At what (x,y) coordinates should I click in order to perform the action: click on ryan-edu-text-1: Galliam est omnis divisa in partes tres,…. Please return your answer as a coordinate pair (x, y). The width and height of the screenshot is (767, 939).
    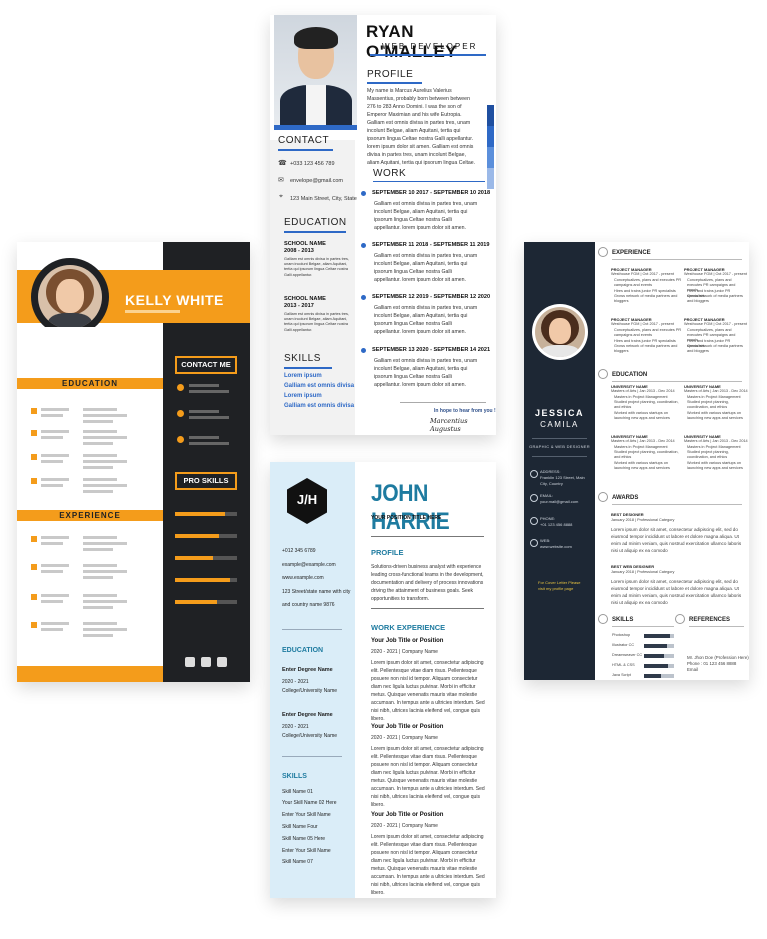
    Looking at the image, I should click on (316, 267).